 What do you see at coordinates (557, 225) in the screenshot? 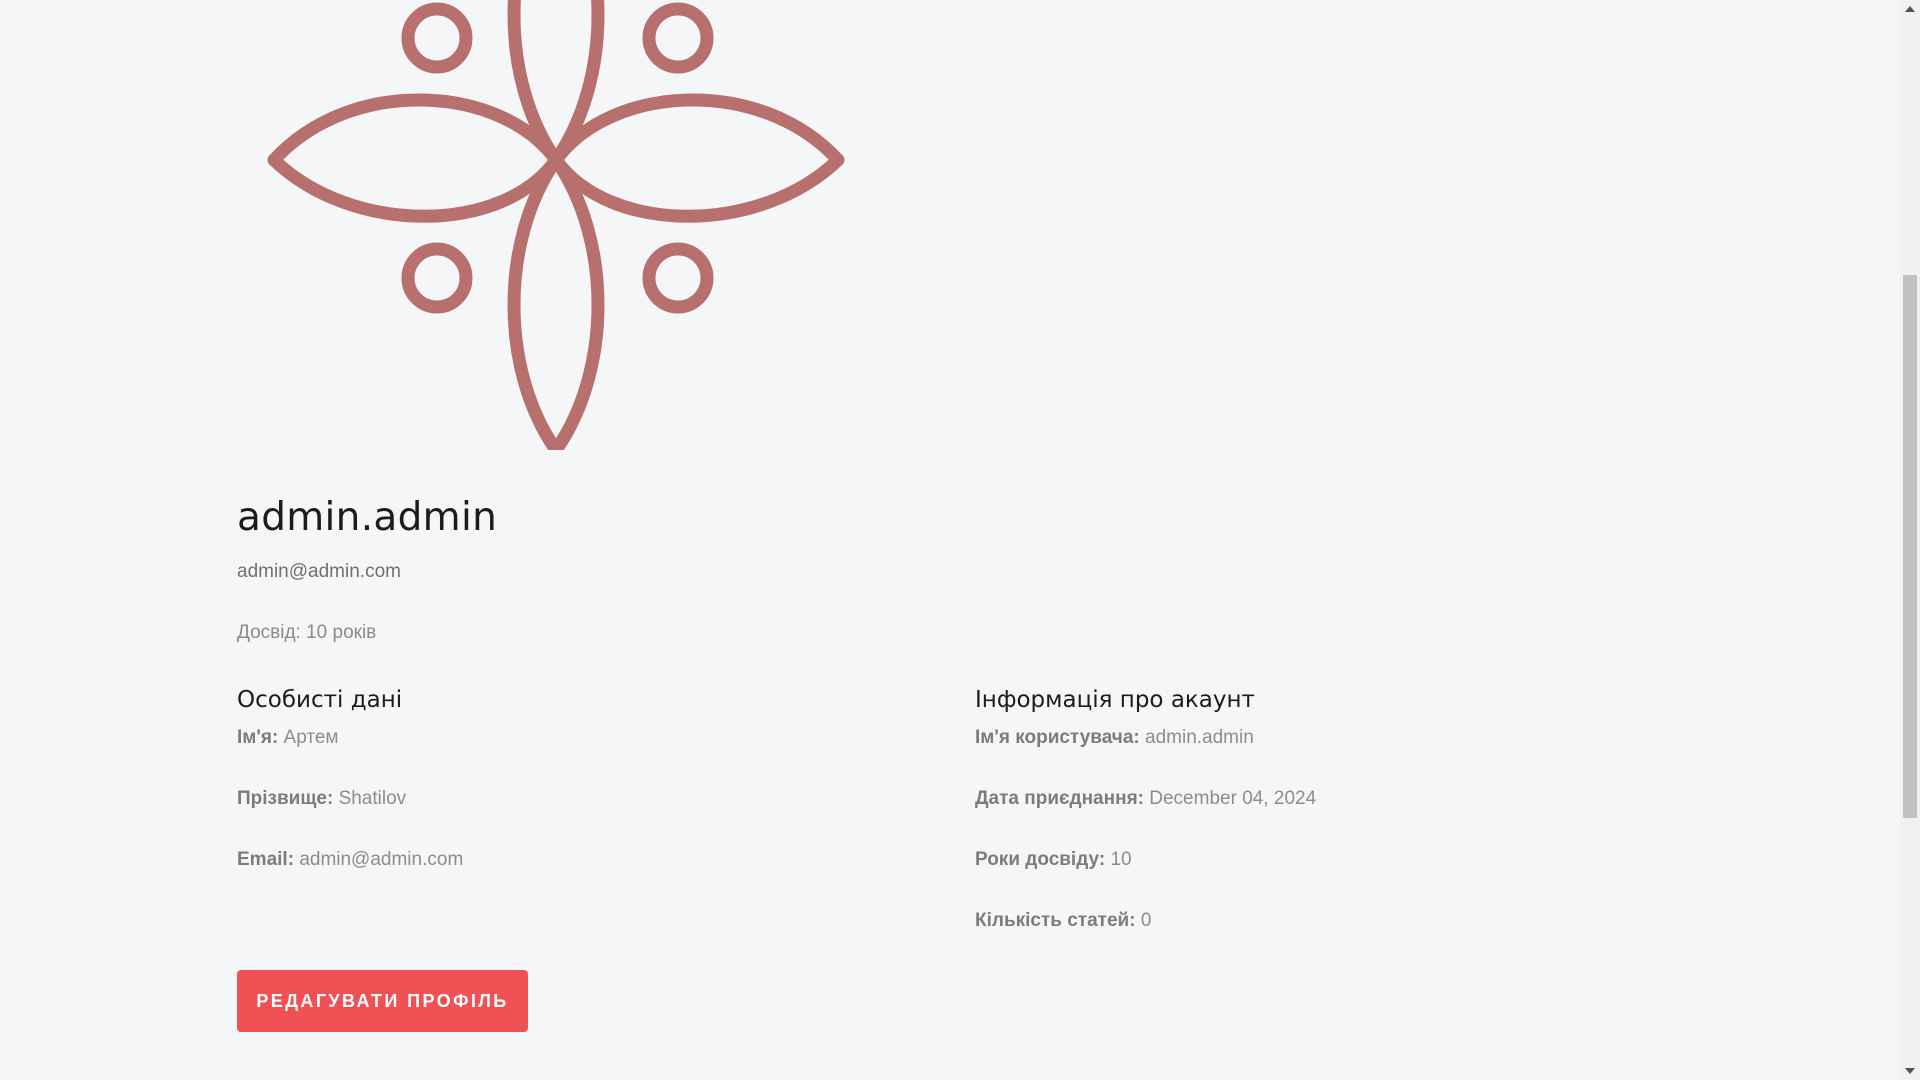
I see `flower-logo-icon` at bounding box center [557, 225].